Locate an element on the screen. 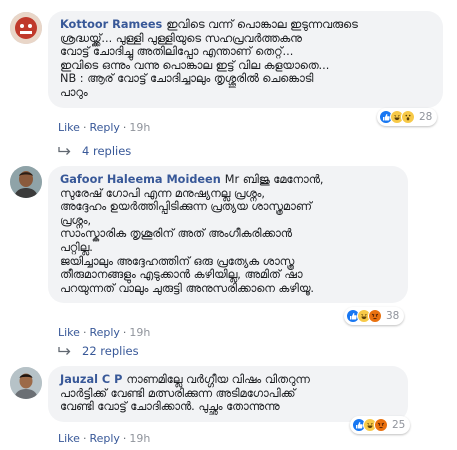 This screenshot has height=450, width=457. reaction-summary: 38 is located at coordinates (374, 316).